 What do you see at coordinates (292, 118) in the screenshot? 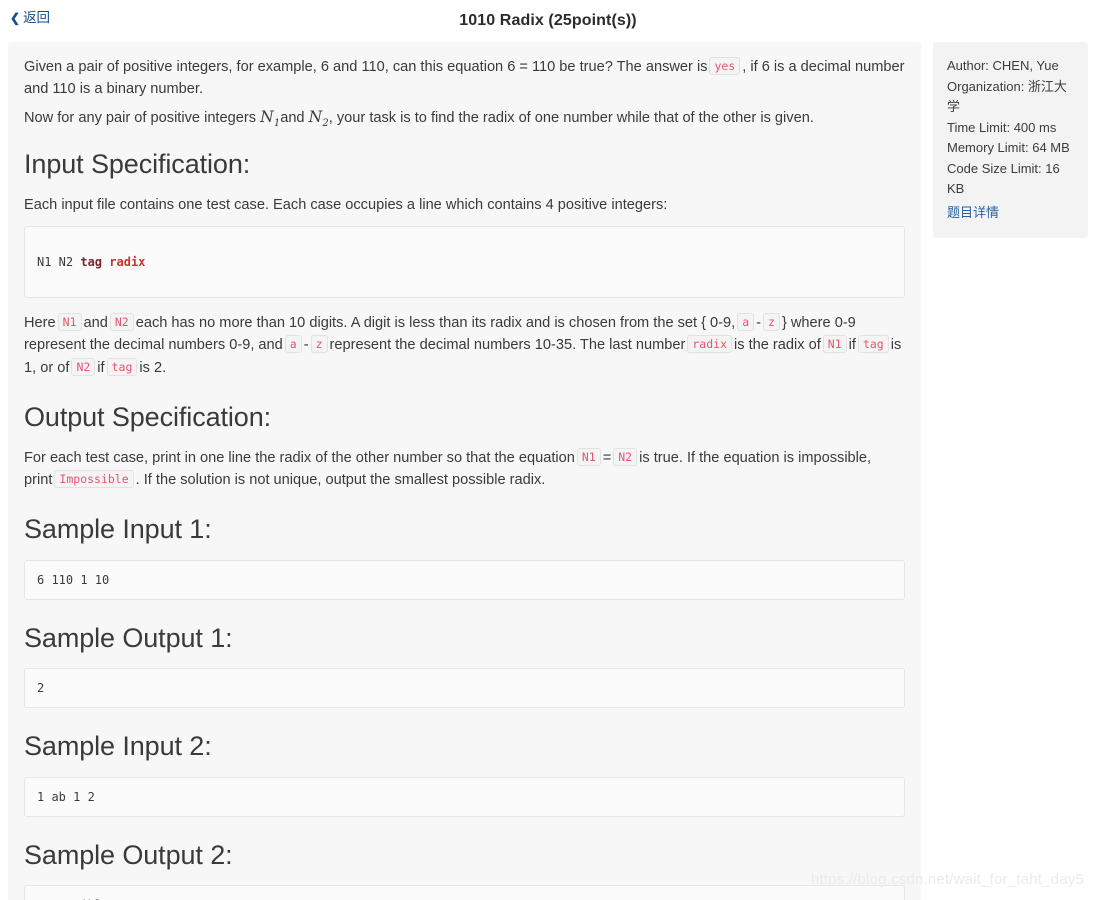
I see `intro-text-4: and` at bounding box center [292, 118].